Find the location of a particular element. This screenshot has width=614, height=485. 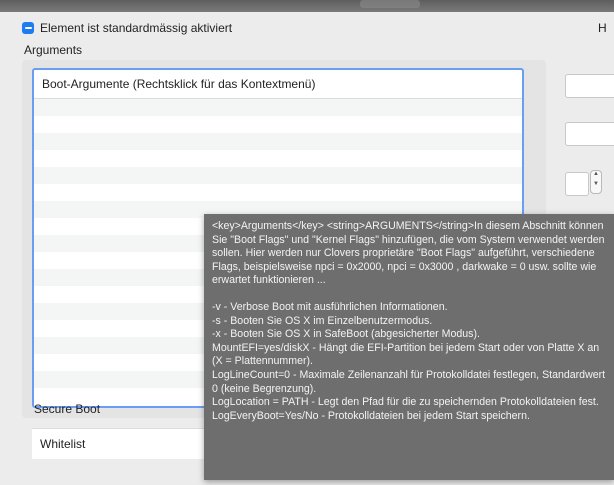

enable-default-checkbox is located at coordinates (28, 28).